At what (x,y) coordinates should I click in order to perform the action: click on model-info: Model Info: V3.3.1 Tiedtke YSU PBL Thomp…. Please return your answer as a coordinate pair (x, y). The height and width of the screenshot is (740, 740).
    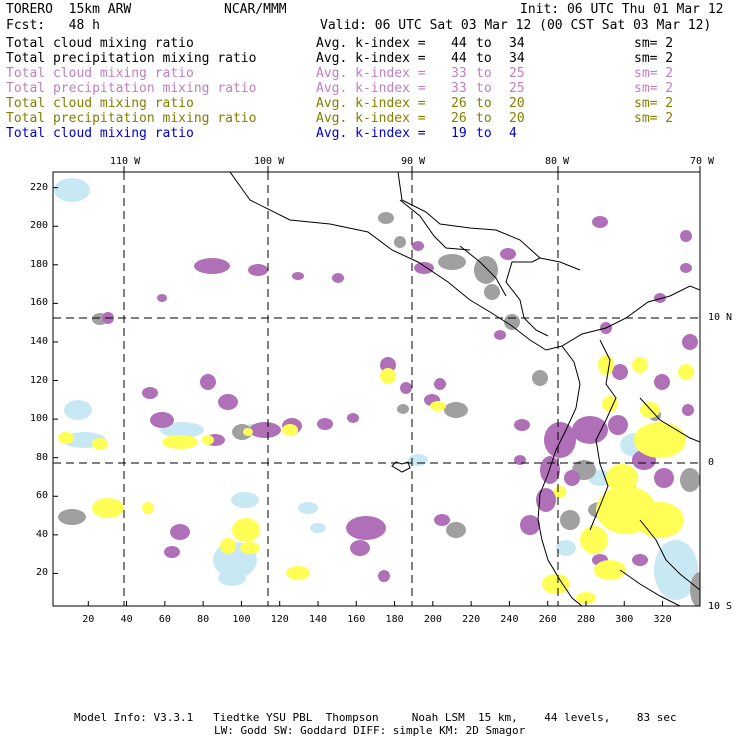
    Looking at the image, I should click on (375, 717).